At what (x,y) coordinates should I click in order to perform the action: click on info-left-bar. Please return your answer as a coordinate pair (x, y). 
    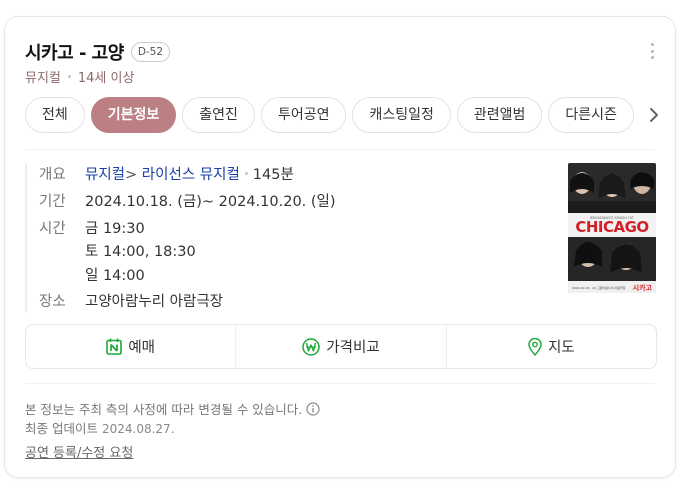
    Looking at the image, I should click on (26, 238).